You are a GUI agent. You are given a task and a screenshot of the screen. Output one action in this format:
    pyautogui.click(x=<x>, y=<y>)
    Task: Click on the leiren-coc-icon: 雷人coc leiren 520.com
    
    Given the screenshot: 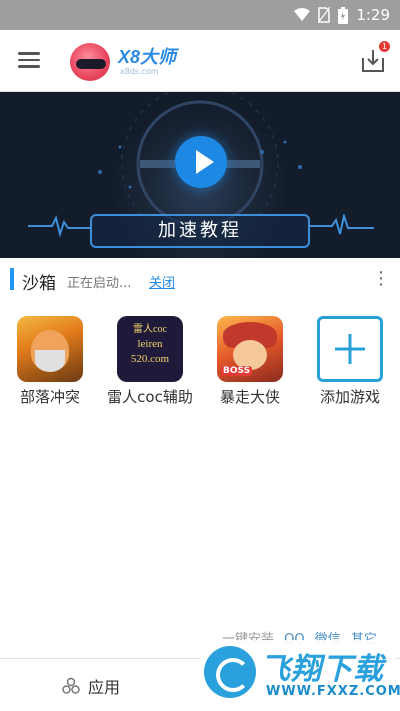 What is the action you would take?
    pyautogui.click(x=150, y=349)
    